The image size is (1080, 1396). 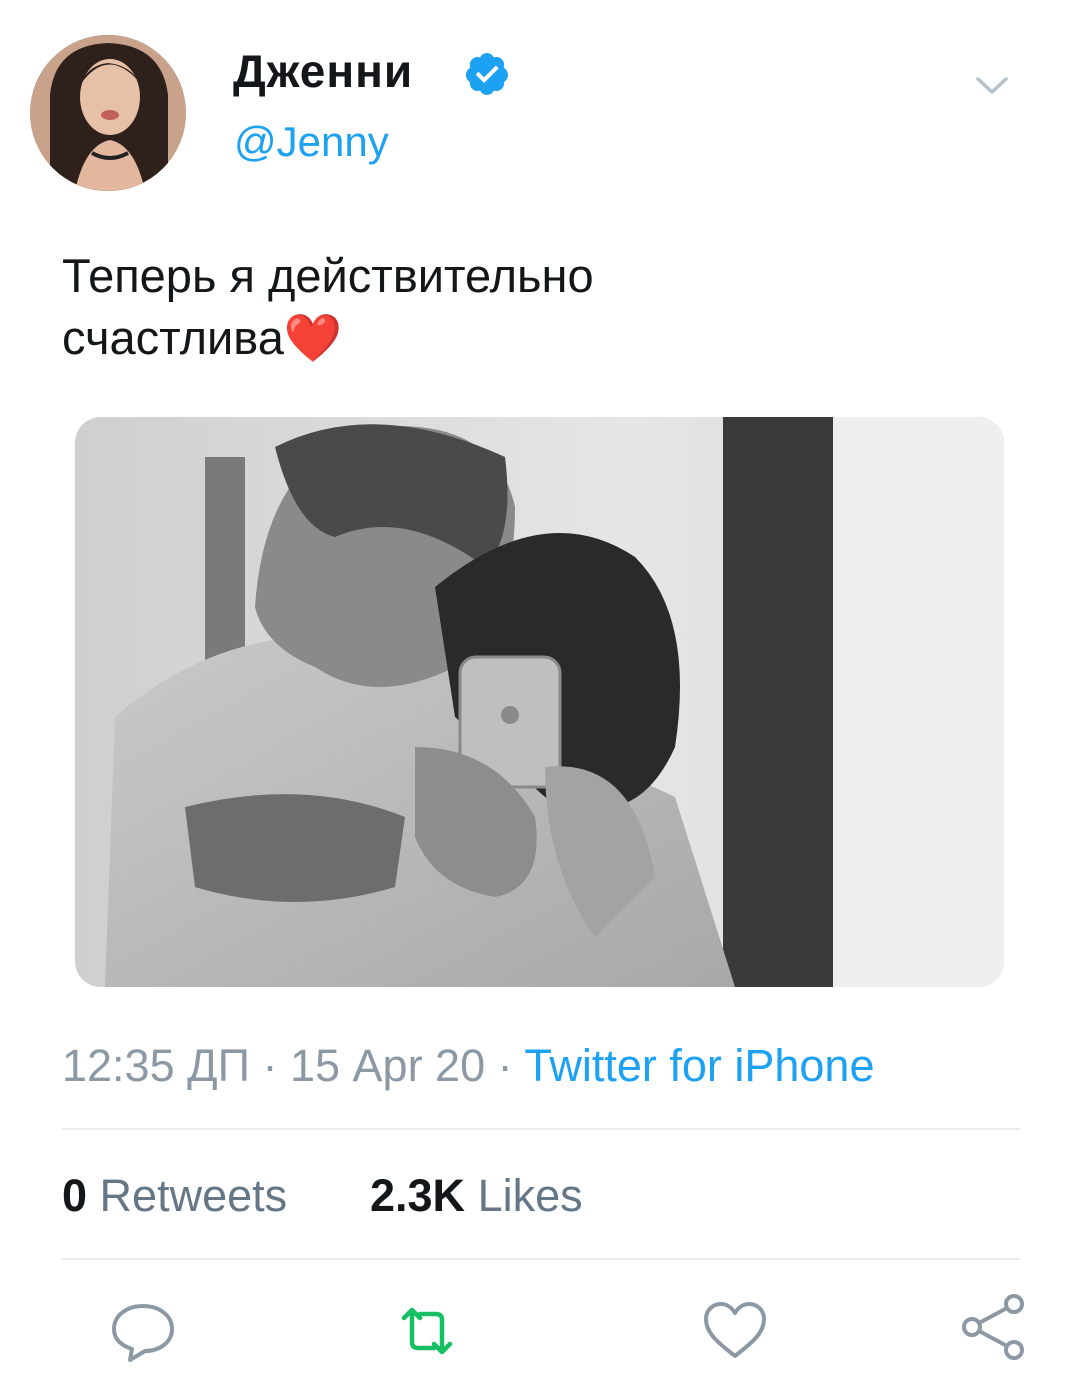 I want to click on verified-badge-icon, so click(x=486, y=74).